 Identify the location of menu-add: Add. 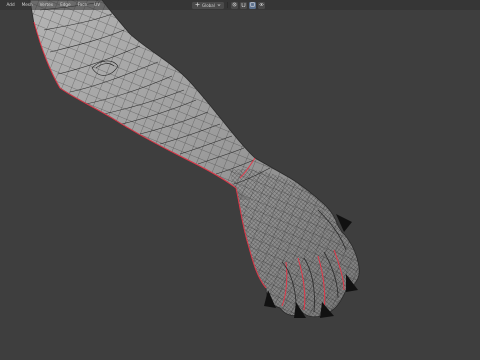
(10, 5).